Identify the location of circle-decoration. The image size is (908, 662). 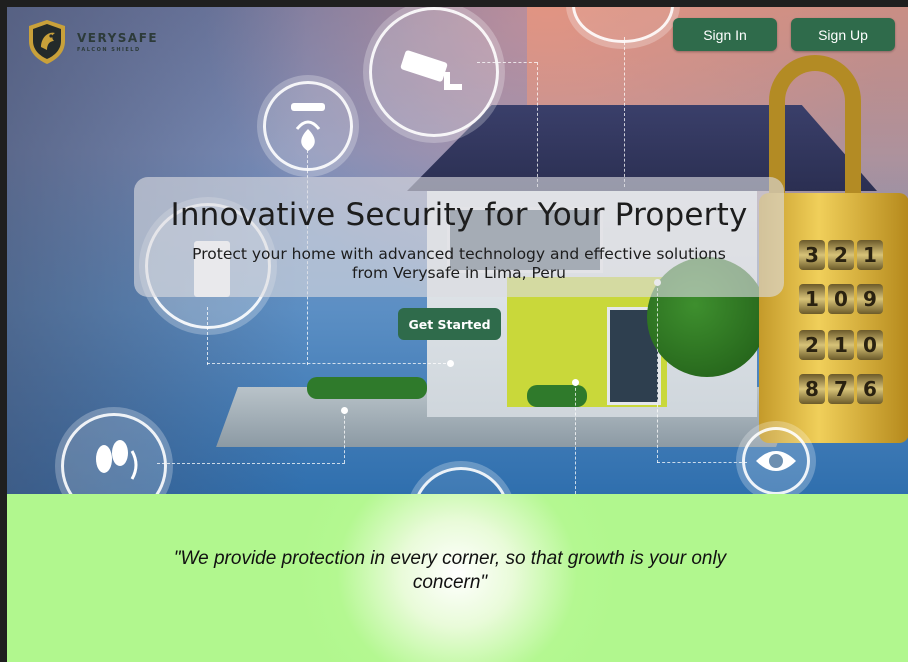
(461, 480).